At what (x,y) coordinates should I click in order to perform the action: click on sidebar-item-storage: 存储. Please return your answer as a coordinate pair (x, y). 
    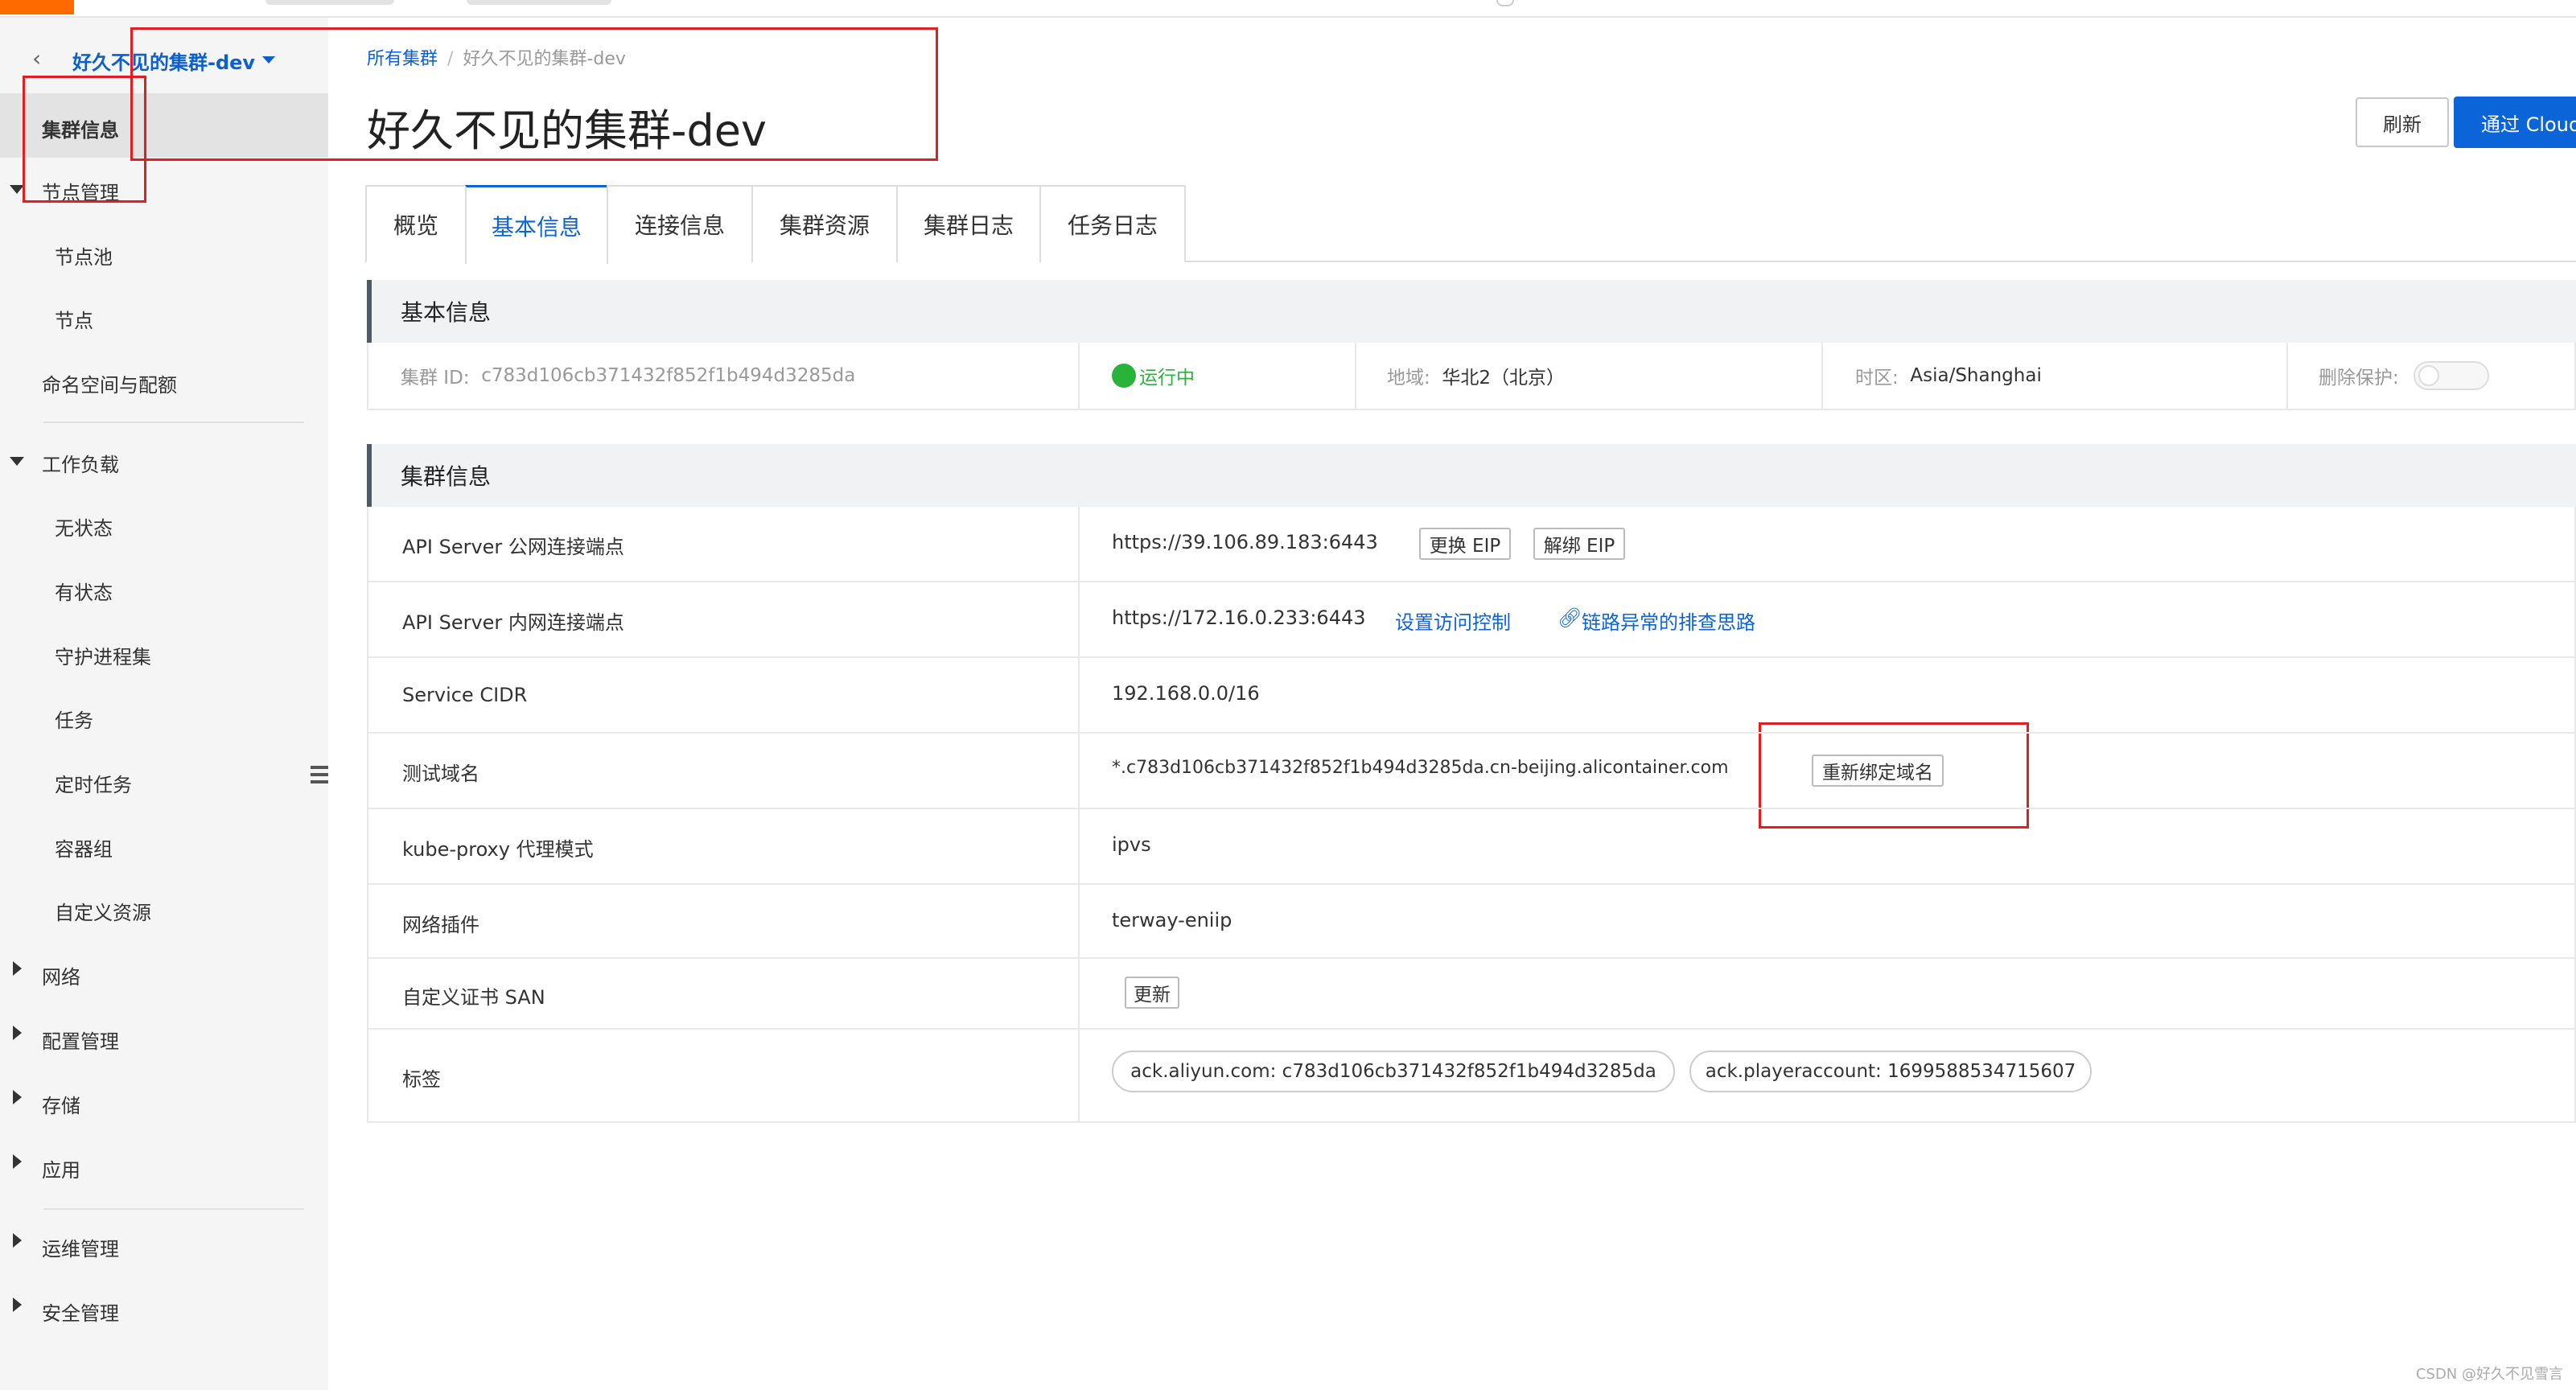
    Looking at the image, I should click on (61, 1104).